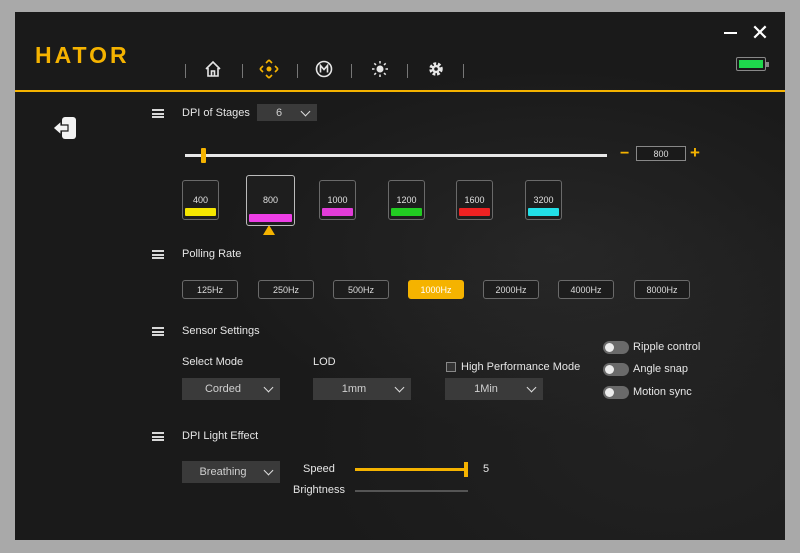  I want to click on light-effect-dropdown: Breathing, so click(231, 472).